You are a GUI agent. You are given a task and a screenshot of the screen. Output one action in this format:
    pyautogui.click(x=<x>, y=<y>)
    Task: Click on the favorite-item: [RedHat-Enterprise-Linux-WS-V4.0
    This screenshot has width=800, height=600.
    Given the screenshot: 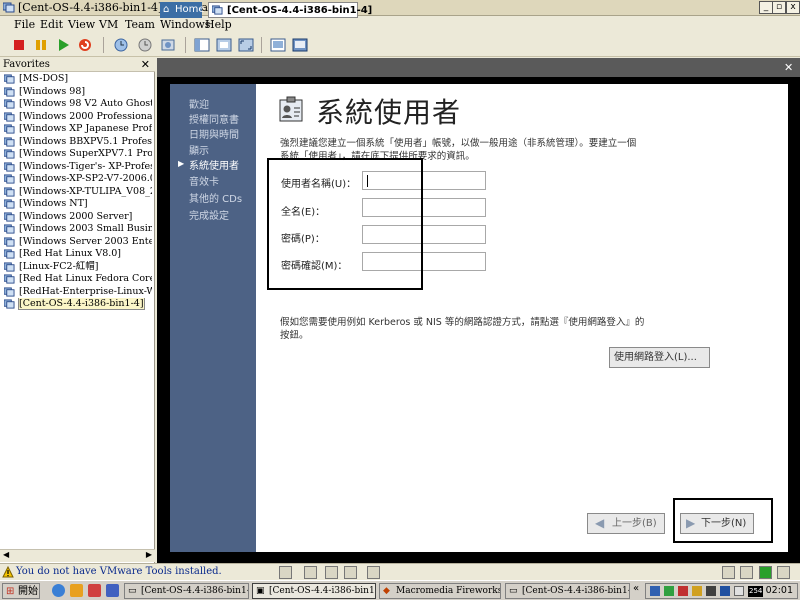 What is the action you would take?
    pyautogui.click(x=76, y=292)
    